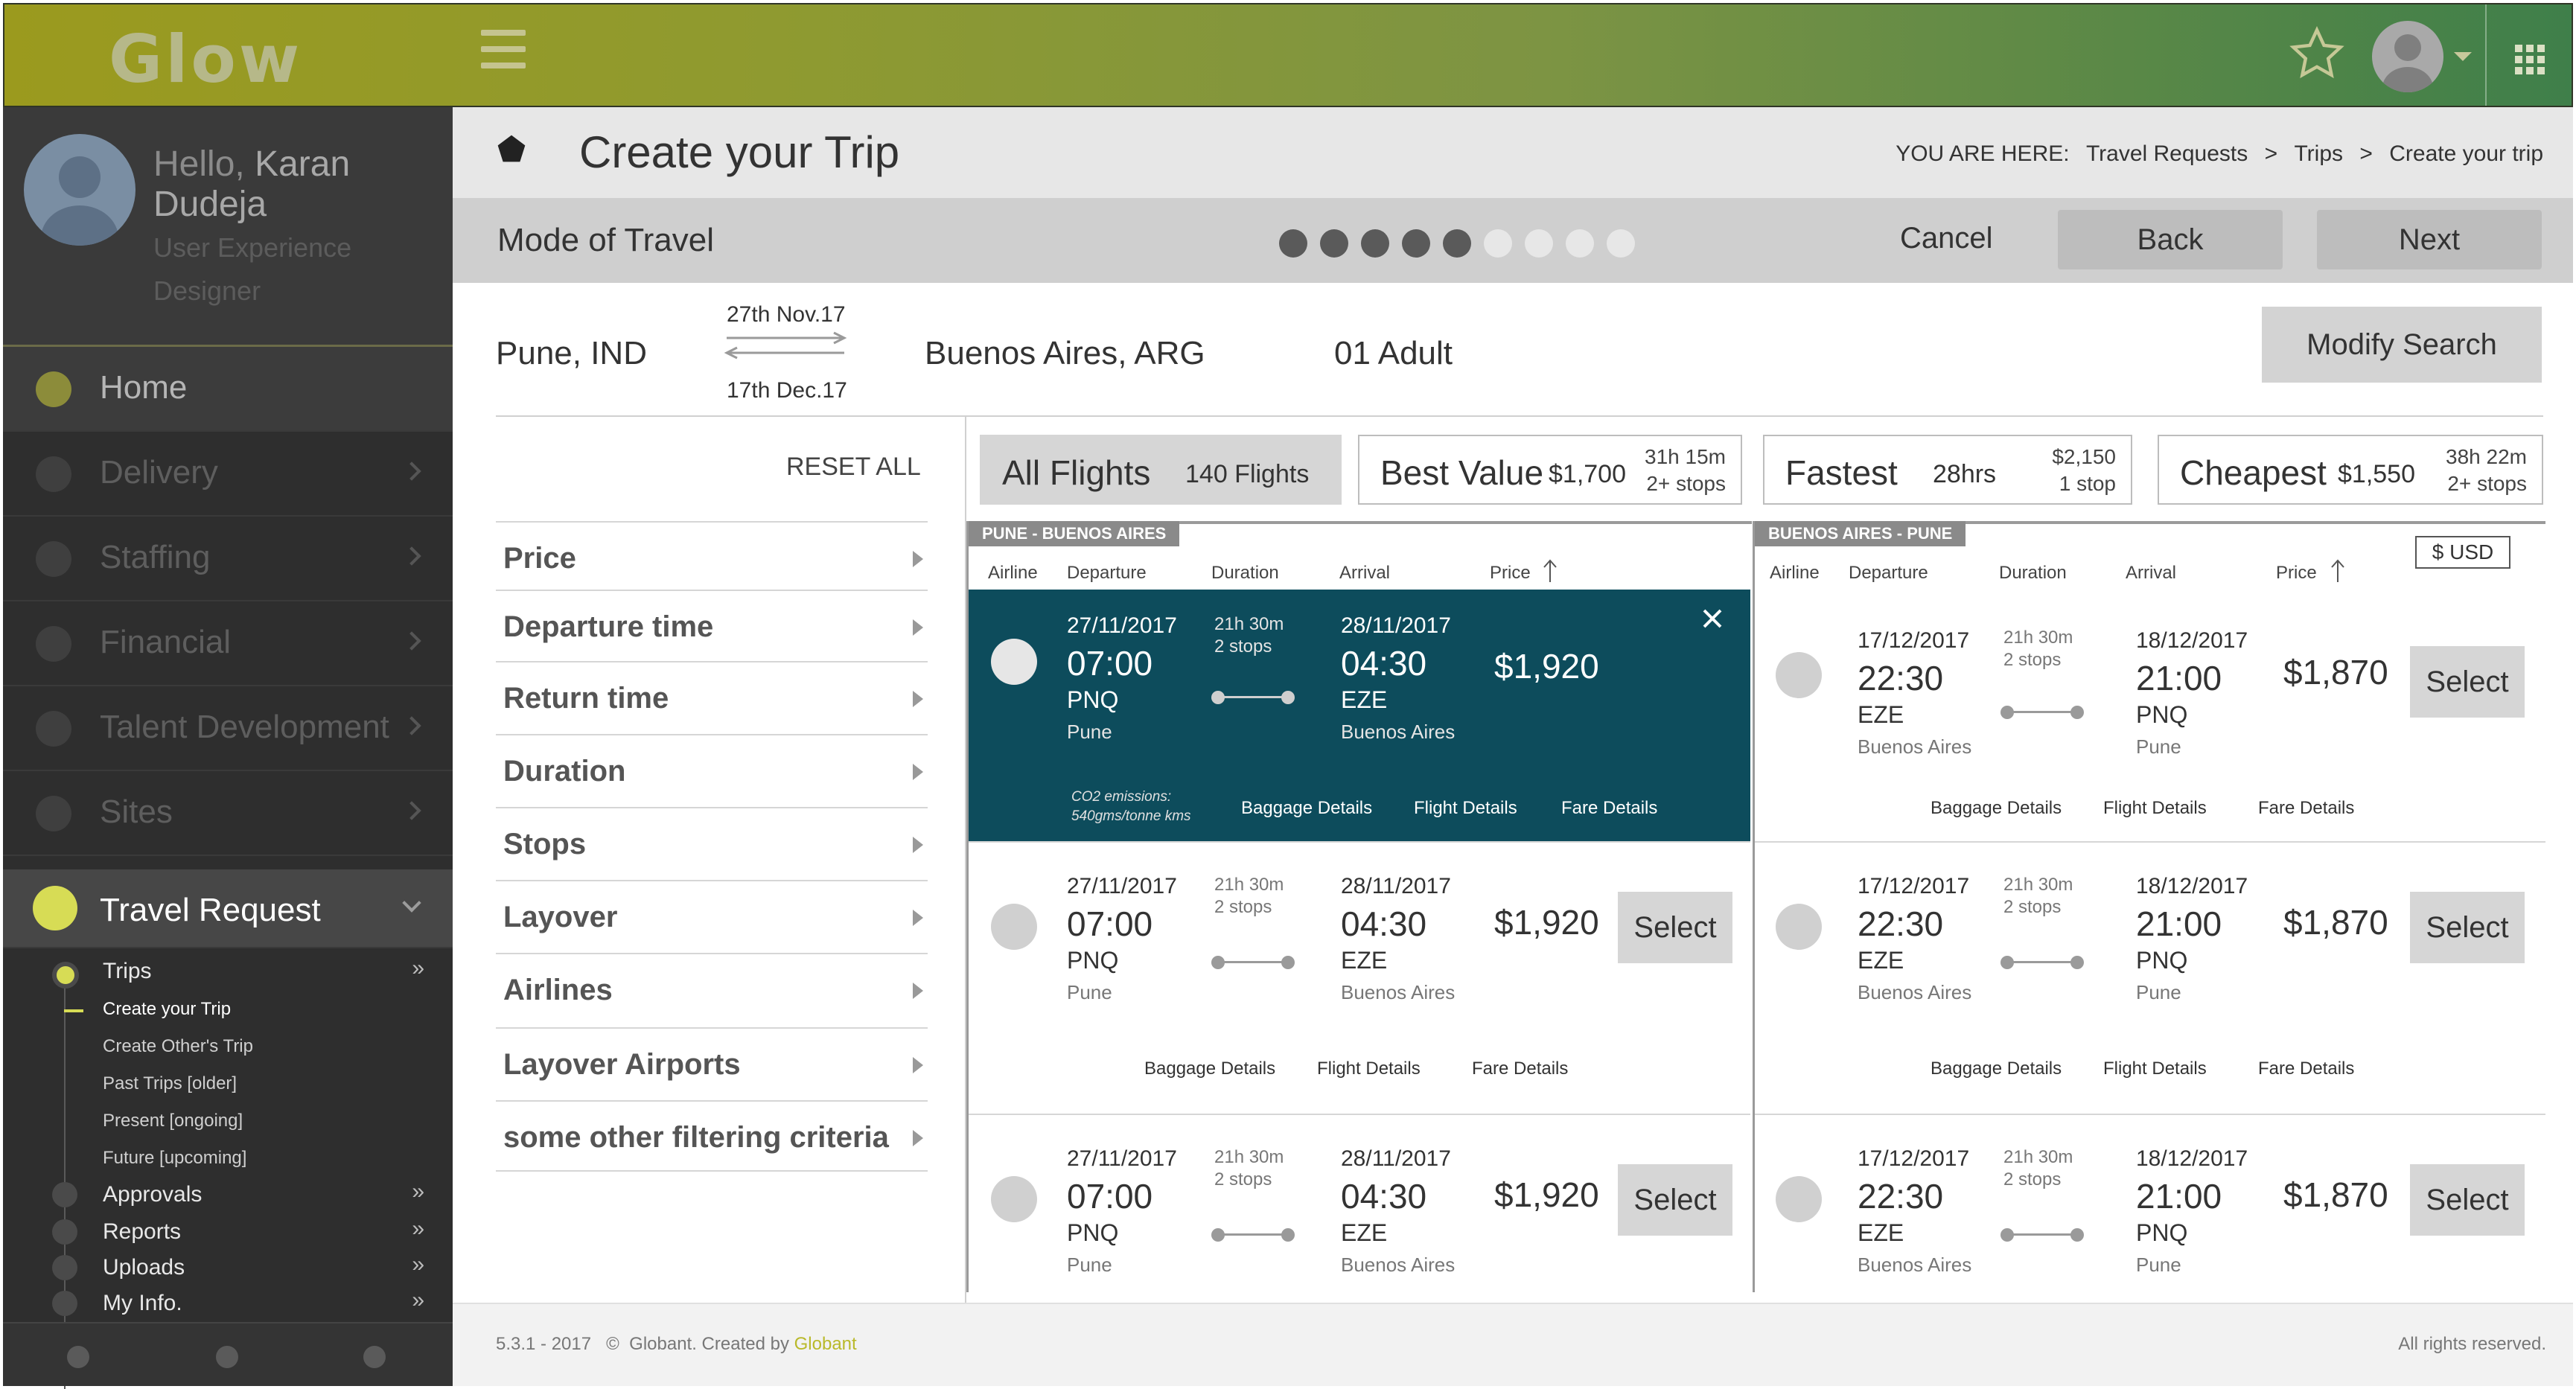 This screenshot has width=2576, height=1389. I want to click on filter-airlines: Airlines, so click(712, 988).